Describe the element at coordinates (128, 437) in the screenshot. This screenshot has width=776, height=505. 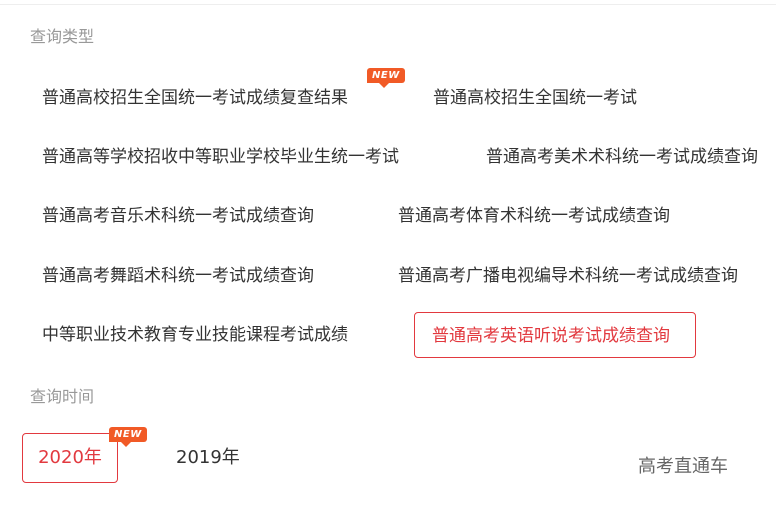
I see `new-badge-year: NEW` at that location.